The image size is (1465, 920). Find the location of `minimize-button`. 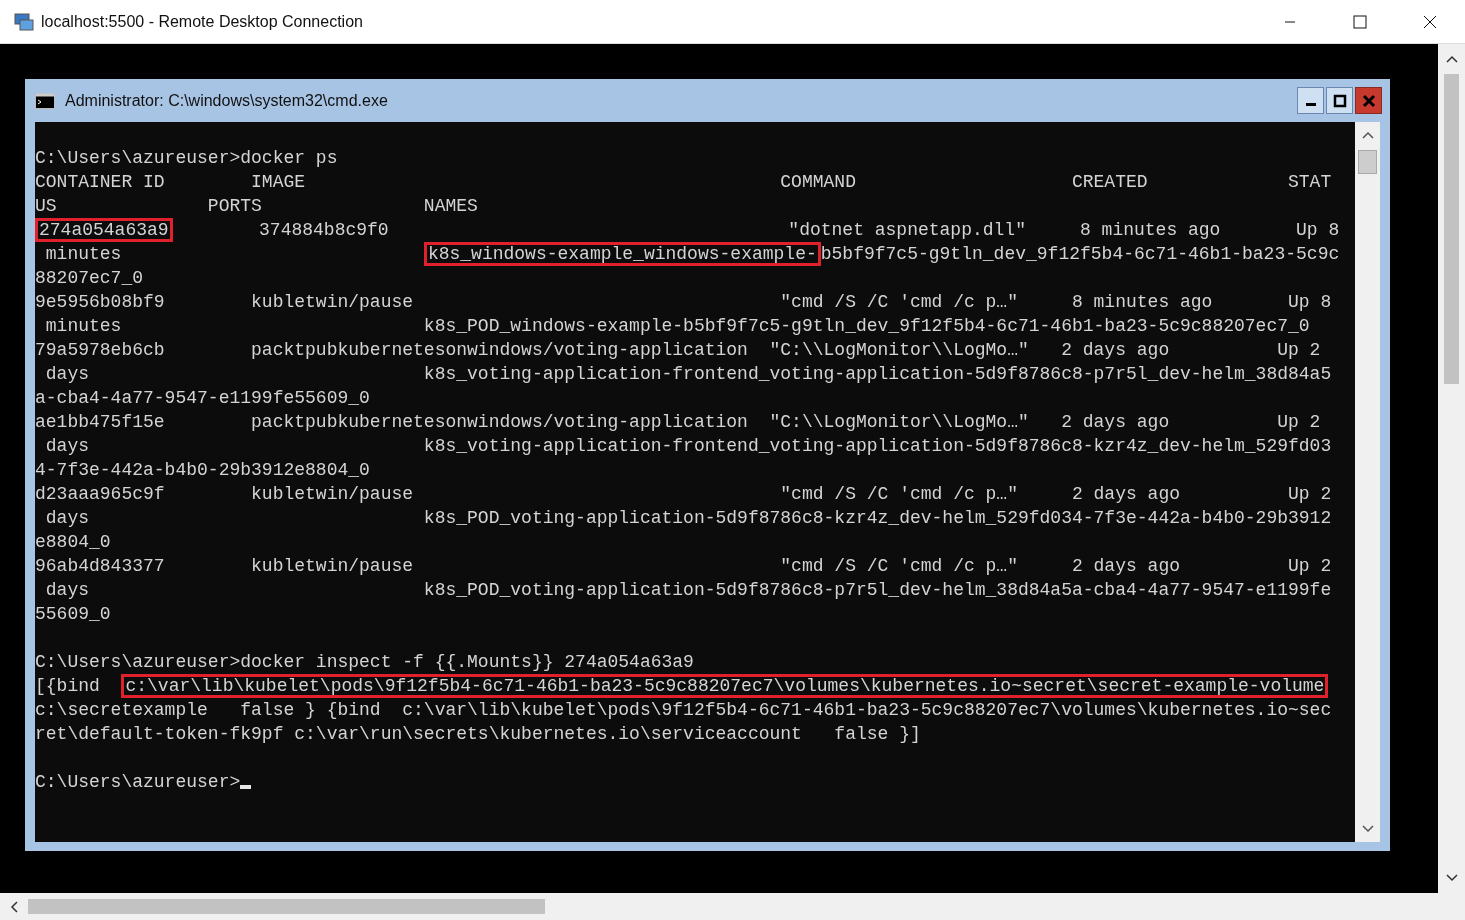

minimize-button is located at coordinates (1310, 100).